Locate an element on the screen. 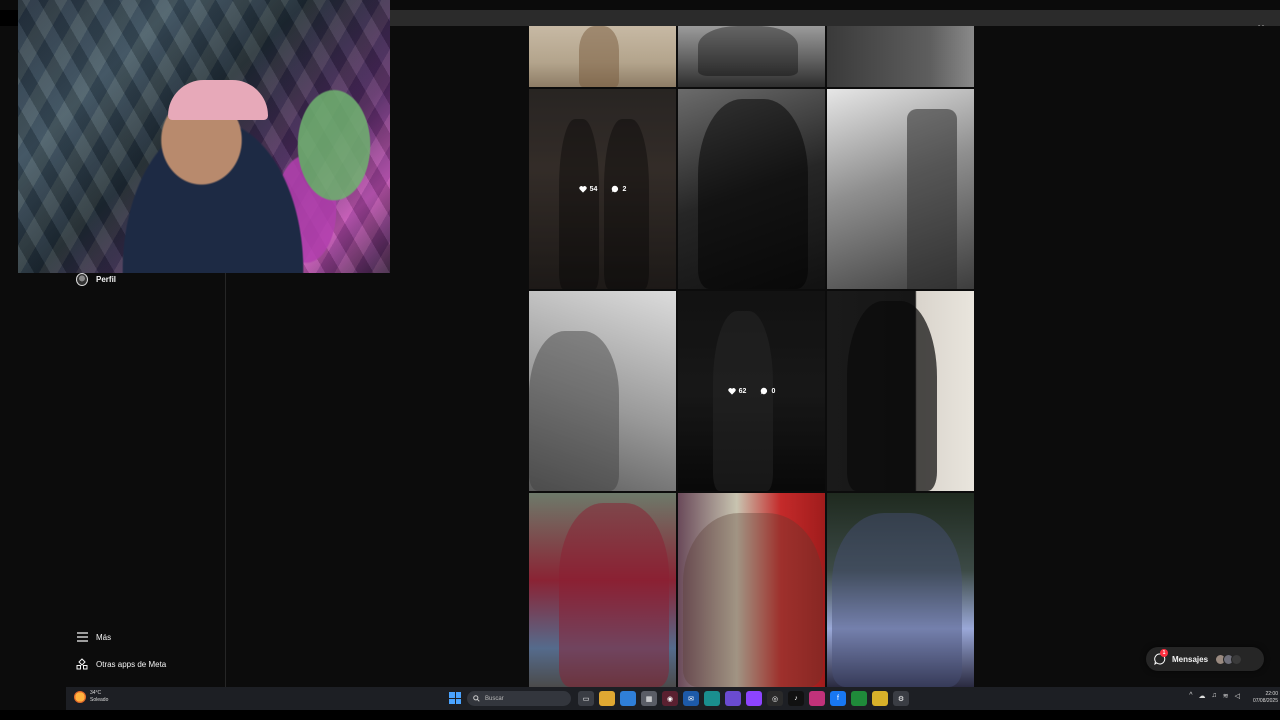 The image size is (1280, 720). messenger-icon: 1 is located at coordinates (1161, 657).